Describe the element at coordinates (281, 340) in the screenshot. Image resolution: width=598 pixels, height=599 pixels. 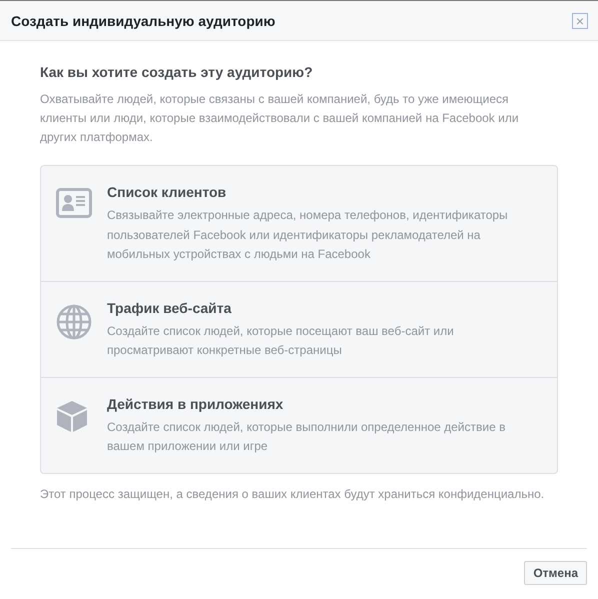
I see `option-description: Создайте список людей, которые посещают ваш веб-сайт или просматривают конкретные веб-страницы` at that location.